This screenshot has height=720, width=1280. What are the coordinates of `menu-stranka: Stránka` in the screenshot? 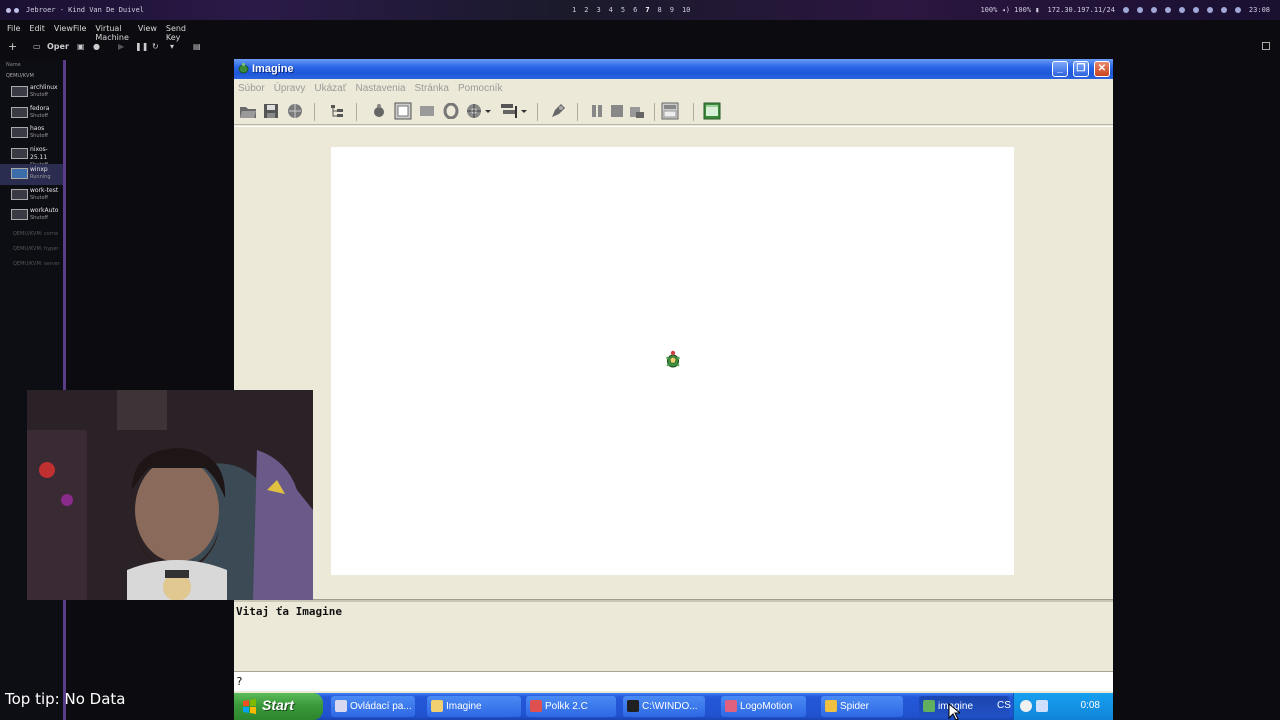 It's located at (432, 88).